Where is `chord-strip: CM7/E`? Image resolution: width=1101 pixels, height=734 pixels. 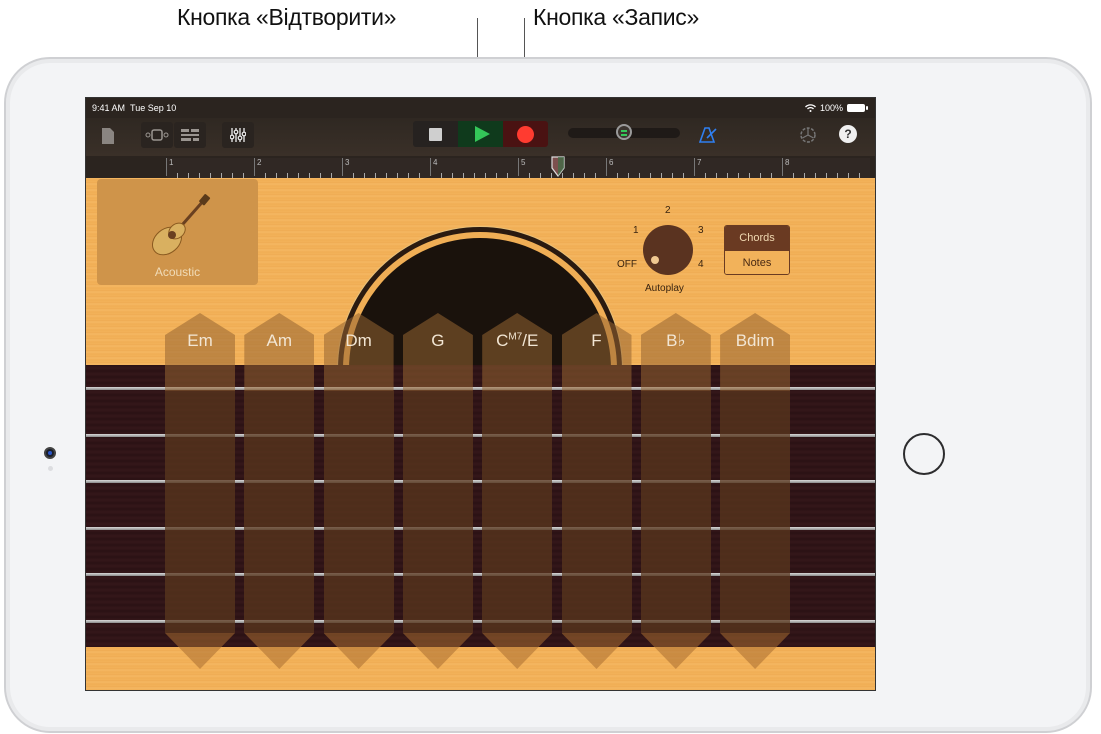
chord-strip: CM7/E is located at coordinates (517, 491).